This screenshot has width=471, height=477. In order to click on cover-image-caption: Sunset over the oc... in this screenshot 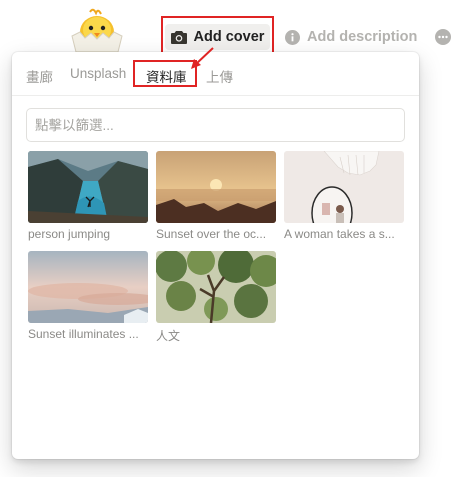, I will do `click(211, 234)`.